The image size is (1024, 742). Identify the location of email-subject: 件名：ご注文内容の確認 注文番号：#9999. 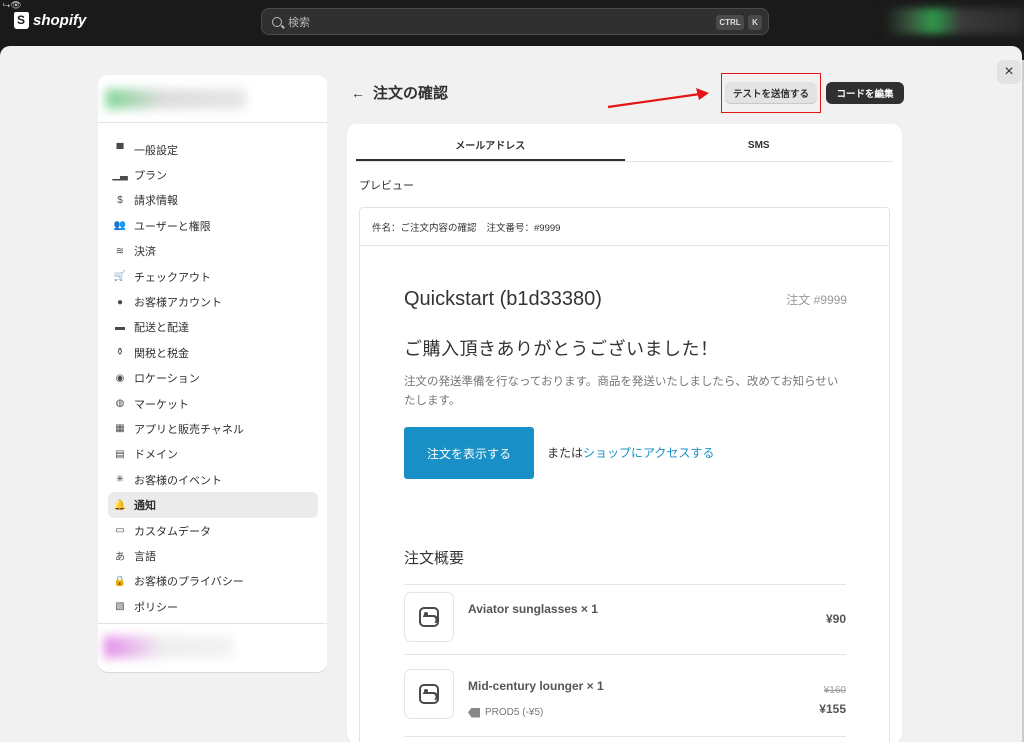
(624, 227).